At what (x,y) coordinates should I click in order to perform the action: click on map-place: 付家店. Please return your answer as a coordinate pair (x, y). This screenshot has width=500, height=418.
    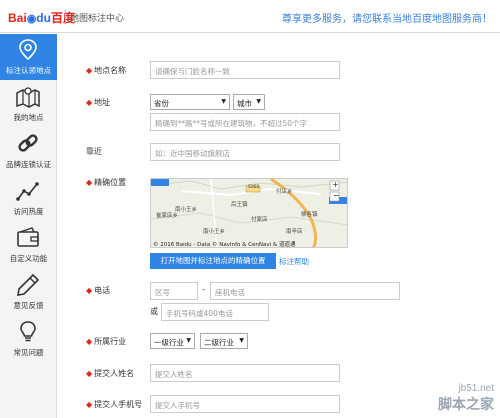
    Looking at the image, I should click on (259, 220).